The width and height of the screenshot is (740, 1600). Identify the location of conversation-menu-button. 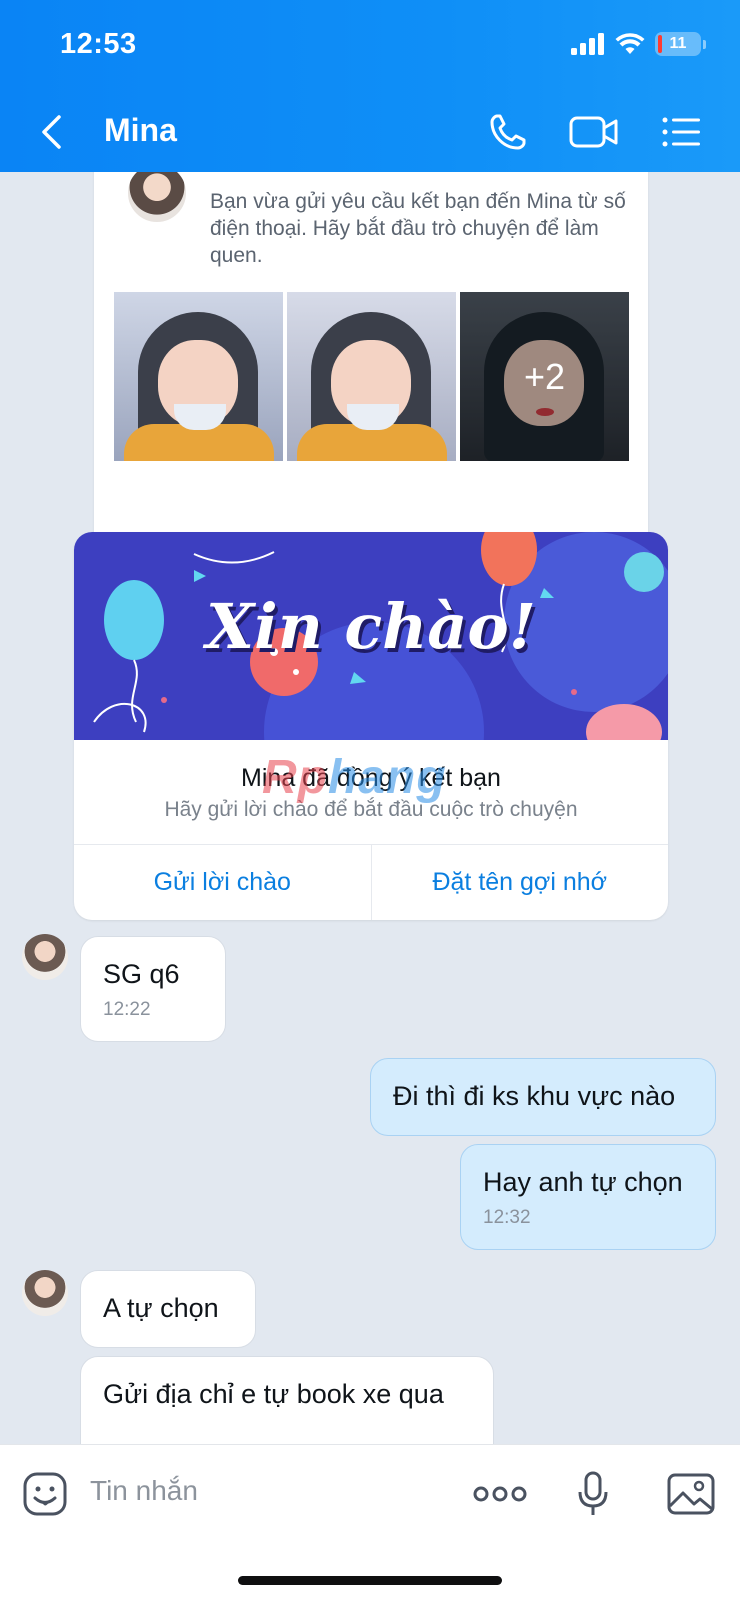
(682, 132).